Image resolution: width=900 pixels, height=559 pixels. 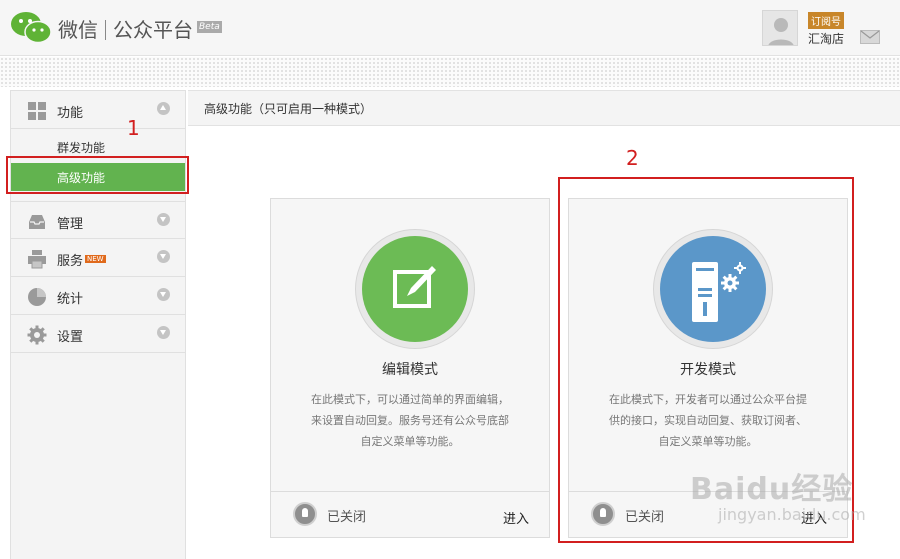 What do you see at coordinates (37, 111) in the screenshot?
I see `grid-icon` at bounding box center [37, 111].